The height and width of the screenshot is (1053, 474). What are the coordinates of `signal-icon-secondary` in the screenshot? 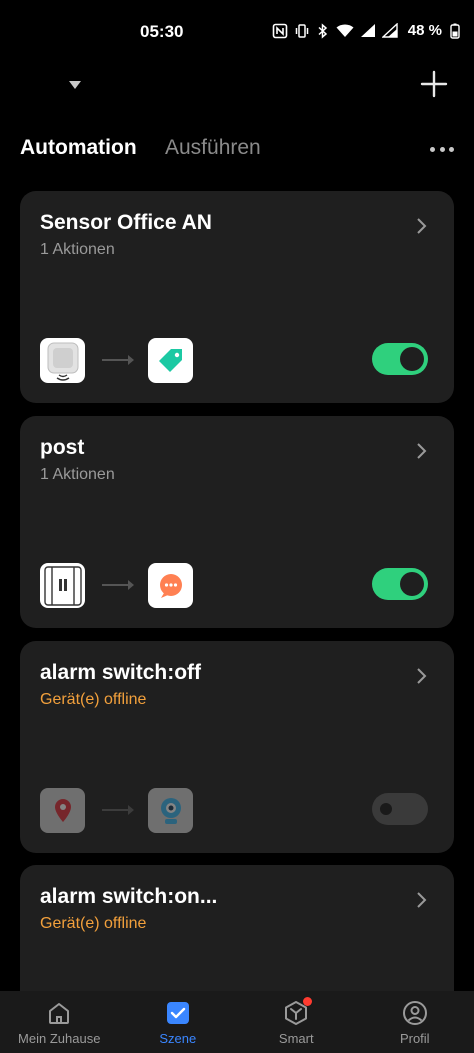 It's located at (389, 30).